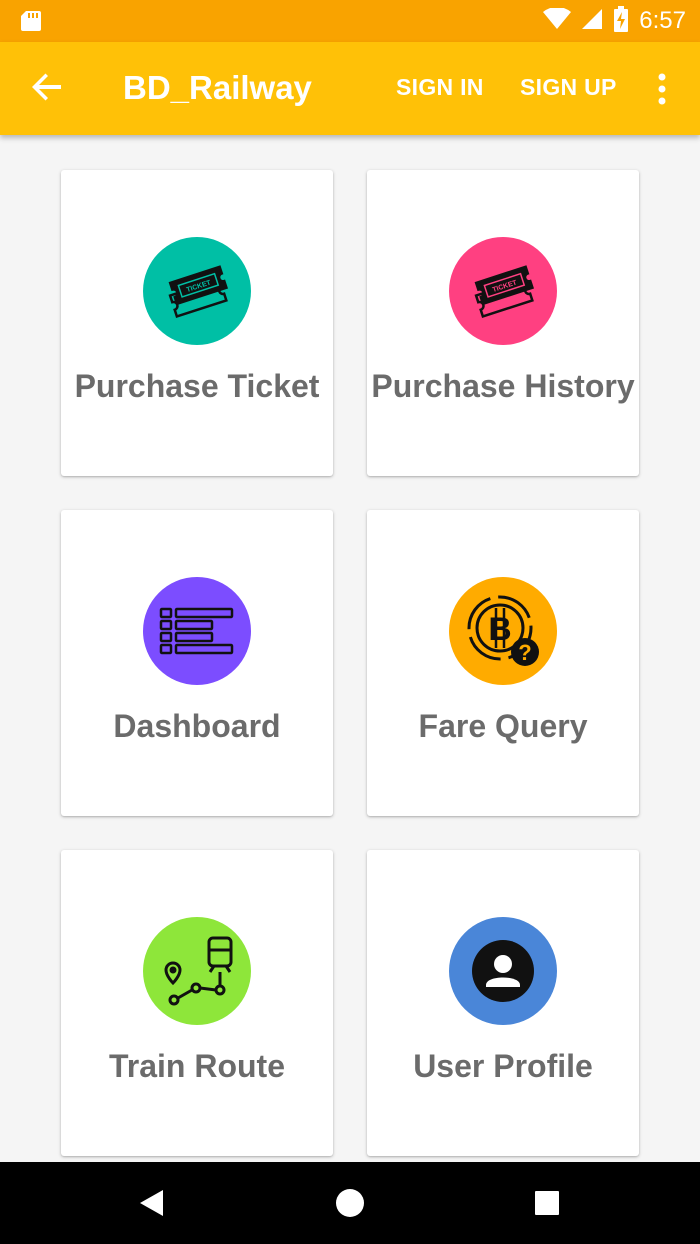 The width and height of the screenshot is (700, 1244). I want to click on app-bar: BD_Railway SIGN IN SIGN UP, so click(350, 88).